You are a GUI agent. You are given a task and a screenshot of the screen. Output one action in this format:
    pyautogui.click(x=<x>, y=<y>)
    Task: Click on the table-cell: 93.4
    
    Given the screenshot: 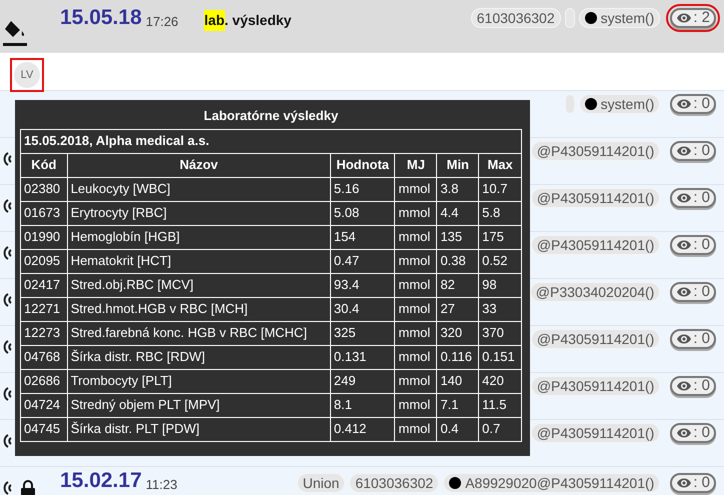 What is the action you would take?
    pyautogui.click(x=362, y=285)
    